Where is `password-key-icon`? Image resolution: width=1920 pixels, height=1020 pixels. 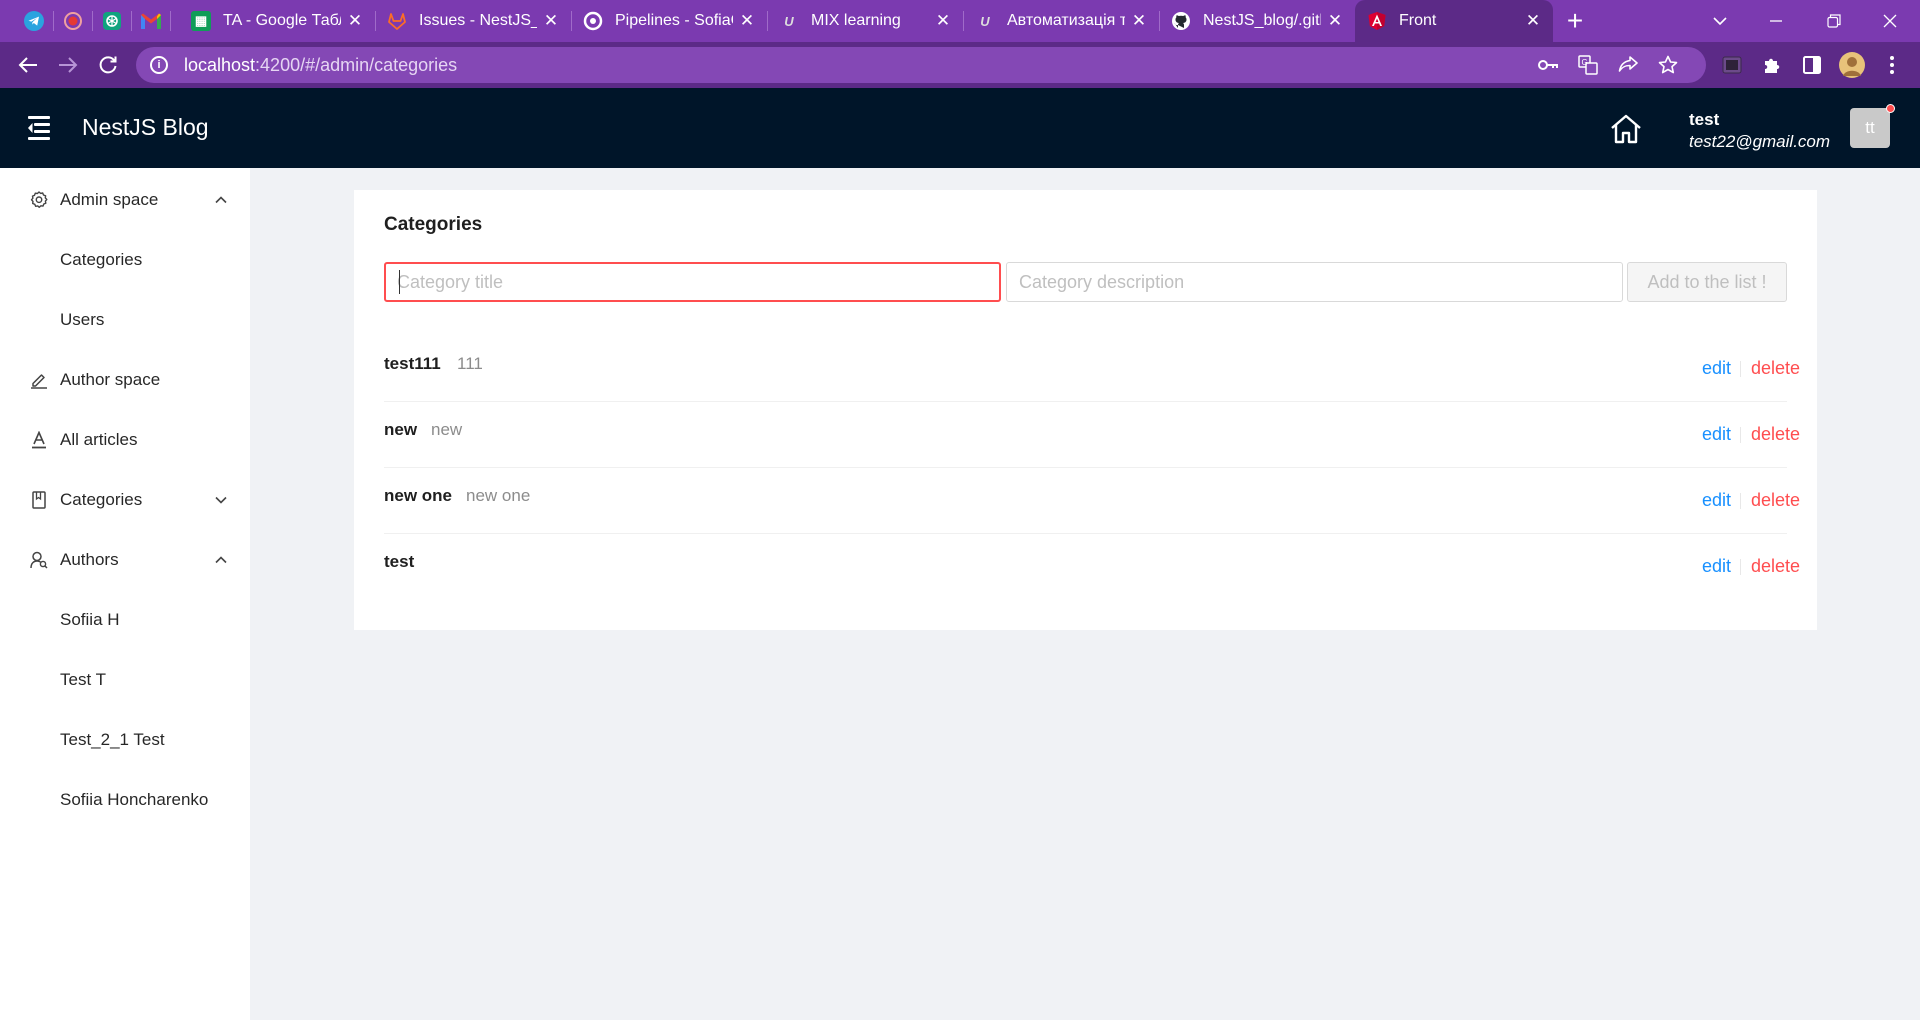 password-key-icon is located at coordinates (1548, 65).